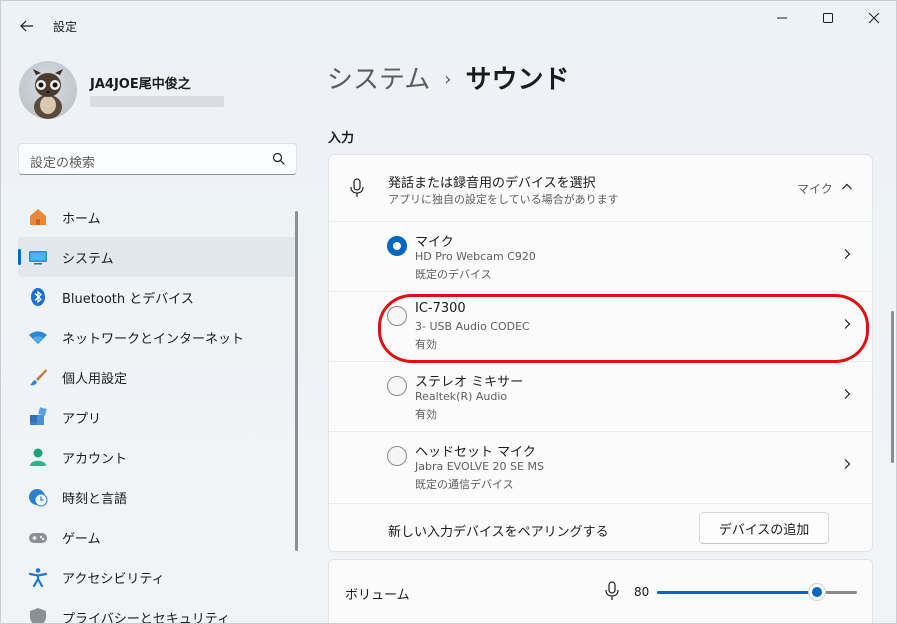 This screenshot has height=624, width=897. I want to click on sidebar-item-accounts: アカウント, so click(157, 457).